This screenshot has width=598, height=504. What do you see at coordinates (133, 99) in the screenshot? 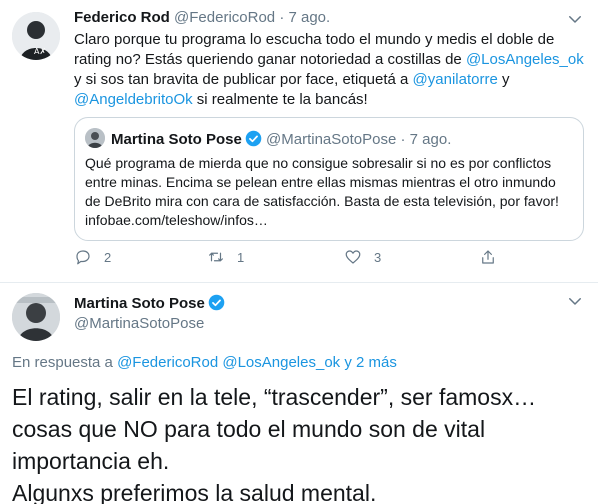
I see `mention-link: @AngeldebritoOk` at bounding box center [133, 99].